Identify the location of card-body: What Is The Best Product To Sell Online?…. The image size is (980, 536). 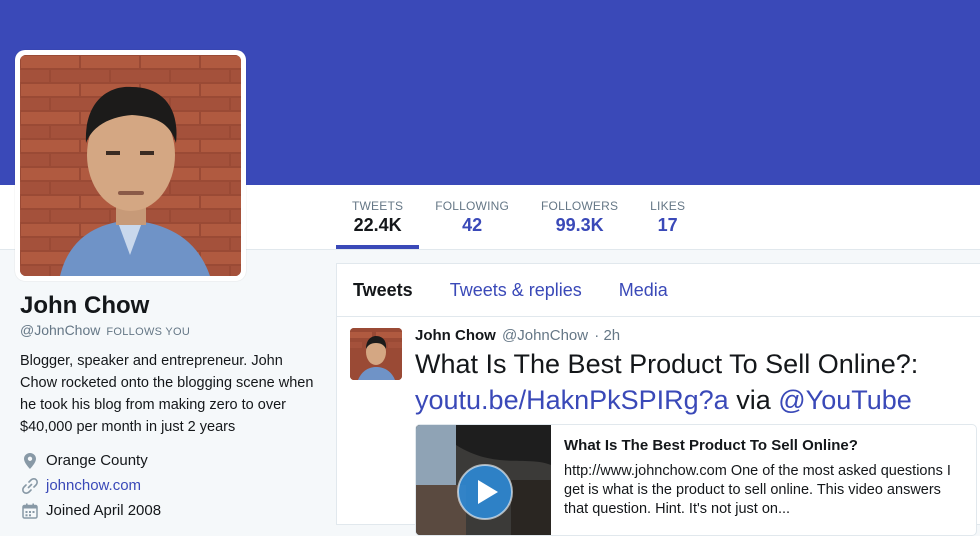
(764, 478).